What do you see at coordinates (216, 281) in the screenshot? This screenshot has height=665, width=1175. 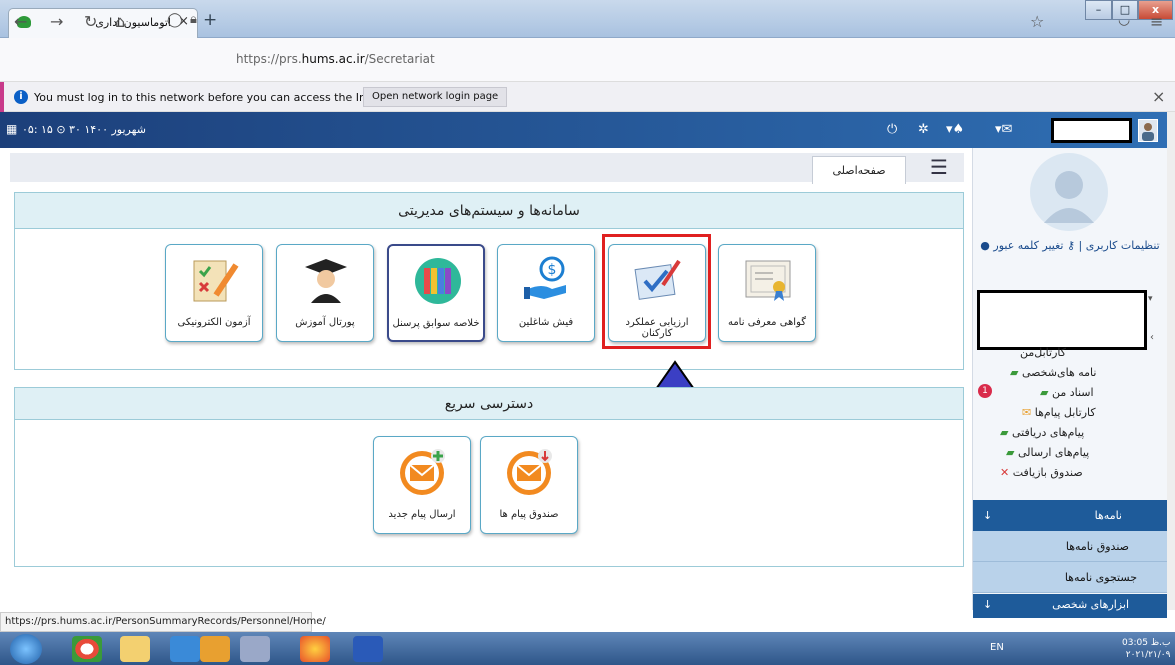 I see `exam-pencil-icon` at bounding box center [216, 281].